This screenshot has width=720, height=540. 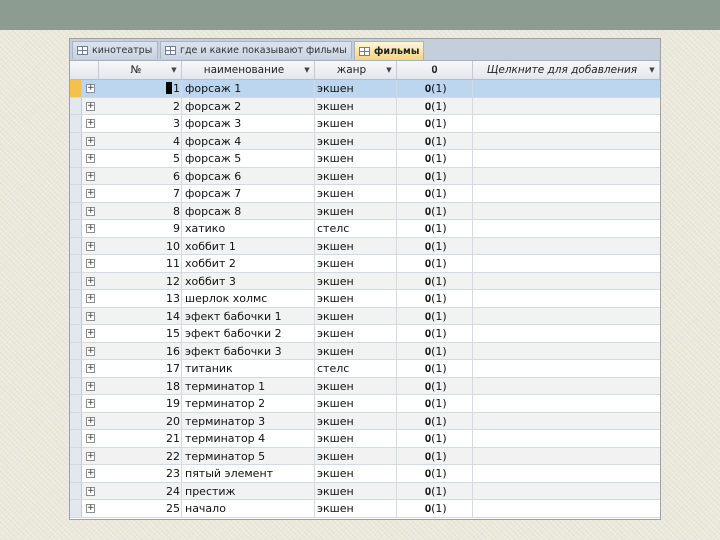 What do you see at coordinates (248, 140) in the screenshot?
I see `cell-name: форсаж 4` at bounding box center [248, 140].